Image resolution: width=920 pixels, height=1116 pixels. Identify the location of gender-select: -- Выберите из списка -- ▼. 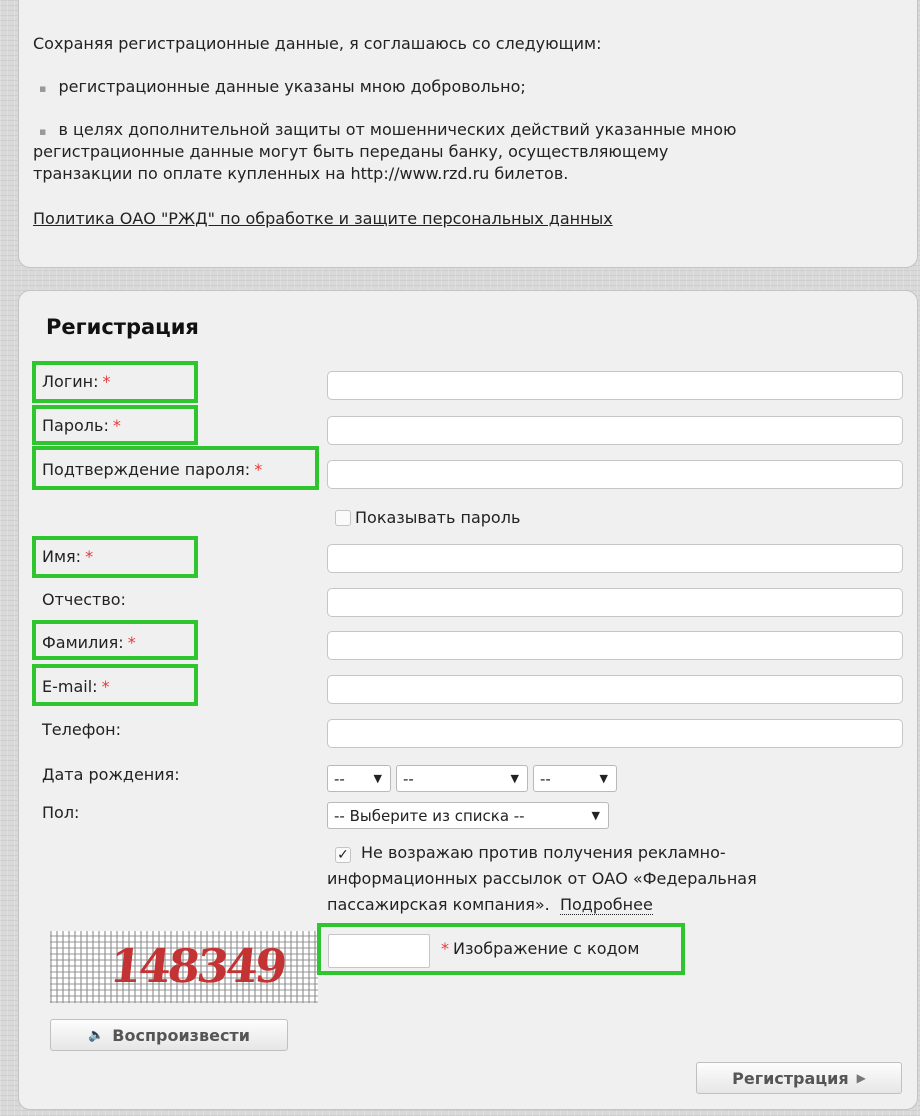
(468, 815).